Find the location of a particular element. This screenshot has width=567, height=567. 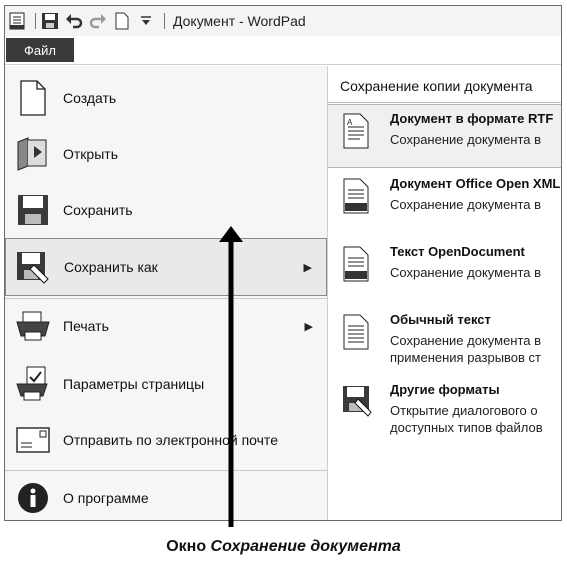

caption-italic: Сохранение документа is located at coordinates (305, 546).